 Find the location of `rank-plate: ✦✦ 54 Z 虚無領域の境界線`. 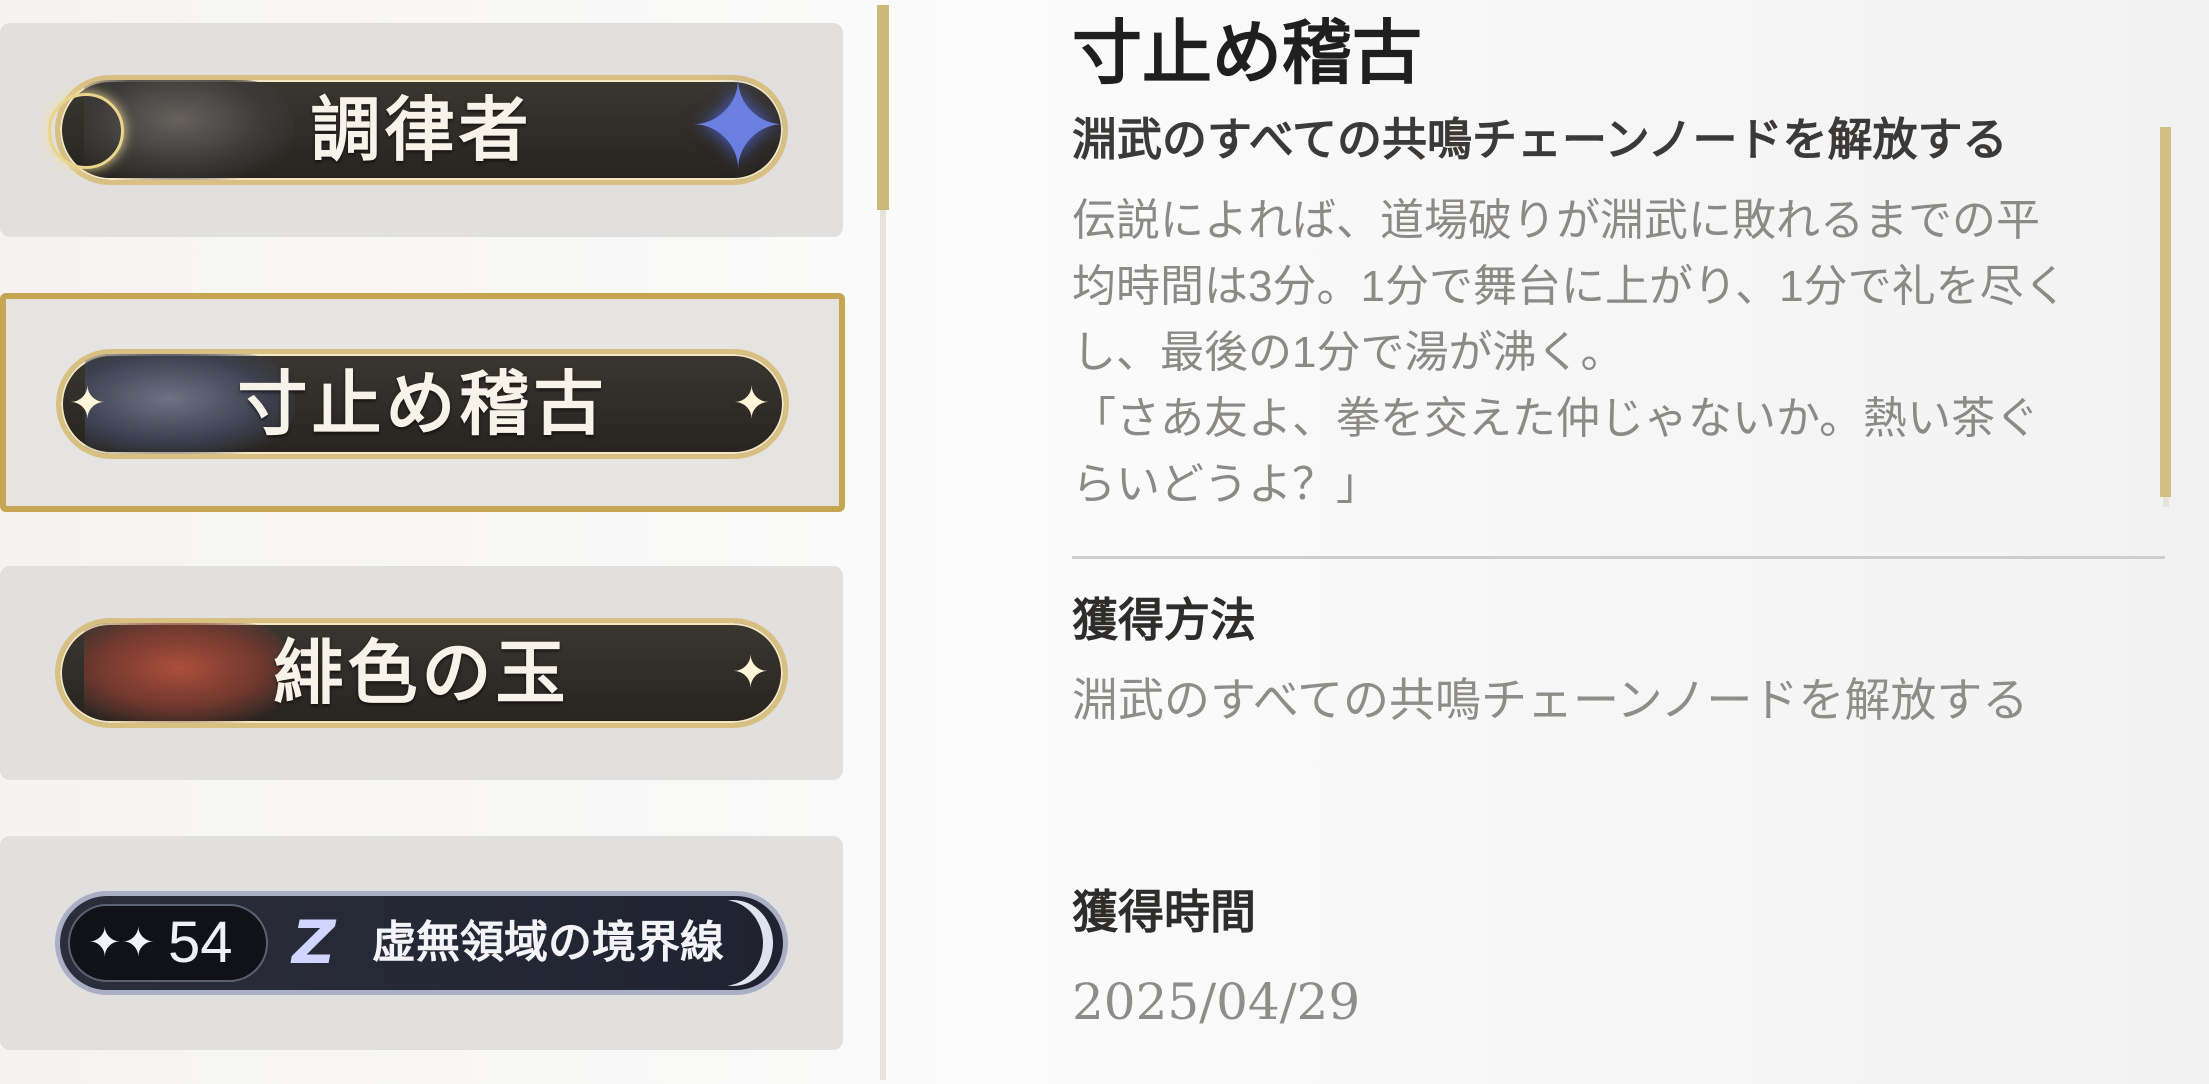

rank-plate: ✦✦ 54 Z 虚無領域の境界線 is located at coordinates (421, 943).